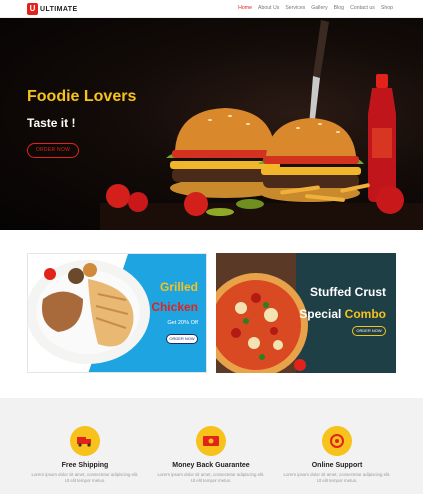 This screenshot has width=423, height=494. I want to click on nav-about: About Us, so click(268, 8).